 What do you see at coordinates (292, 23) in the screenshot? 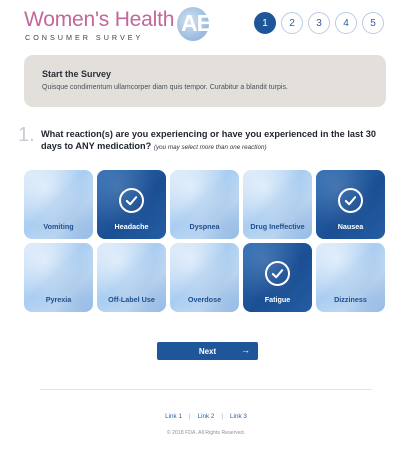
I see `step-2: 2` at bounding box center [292, 23].